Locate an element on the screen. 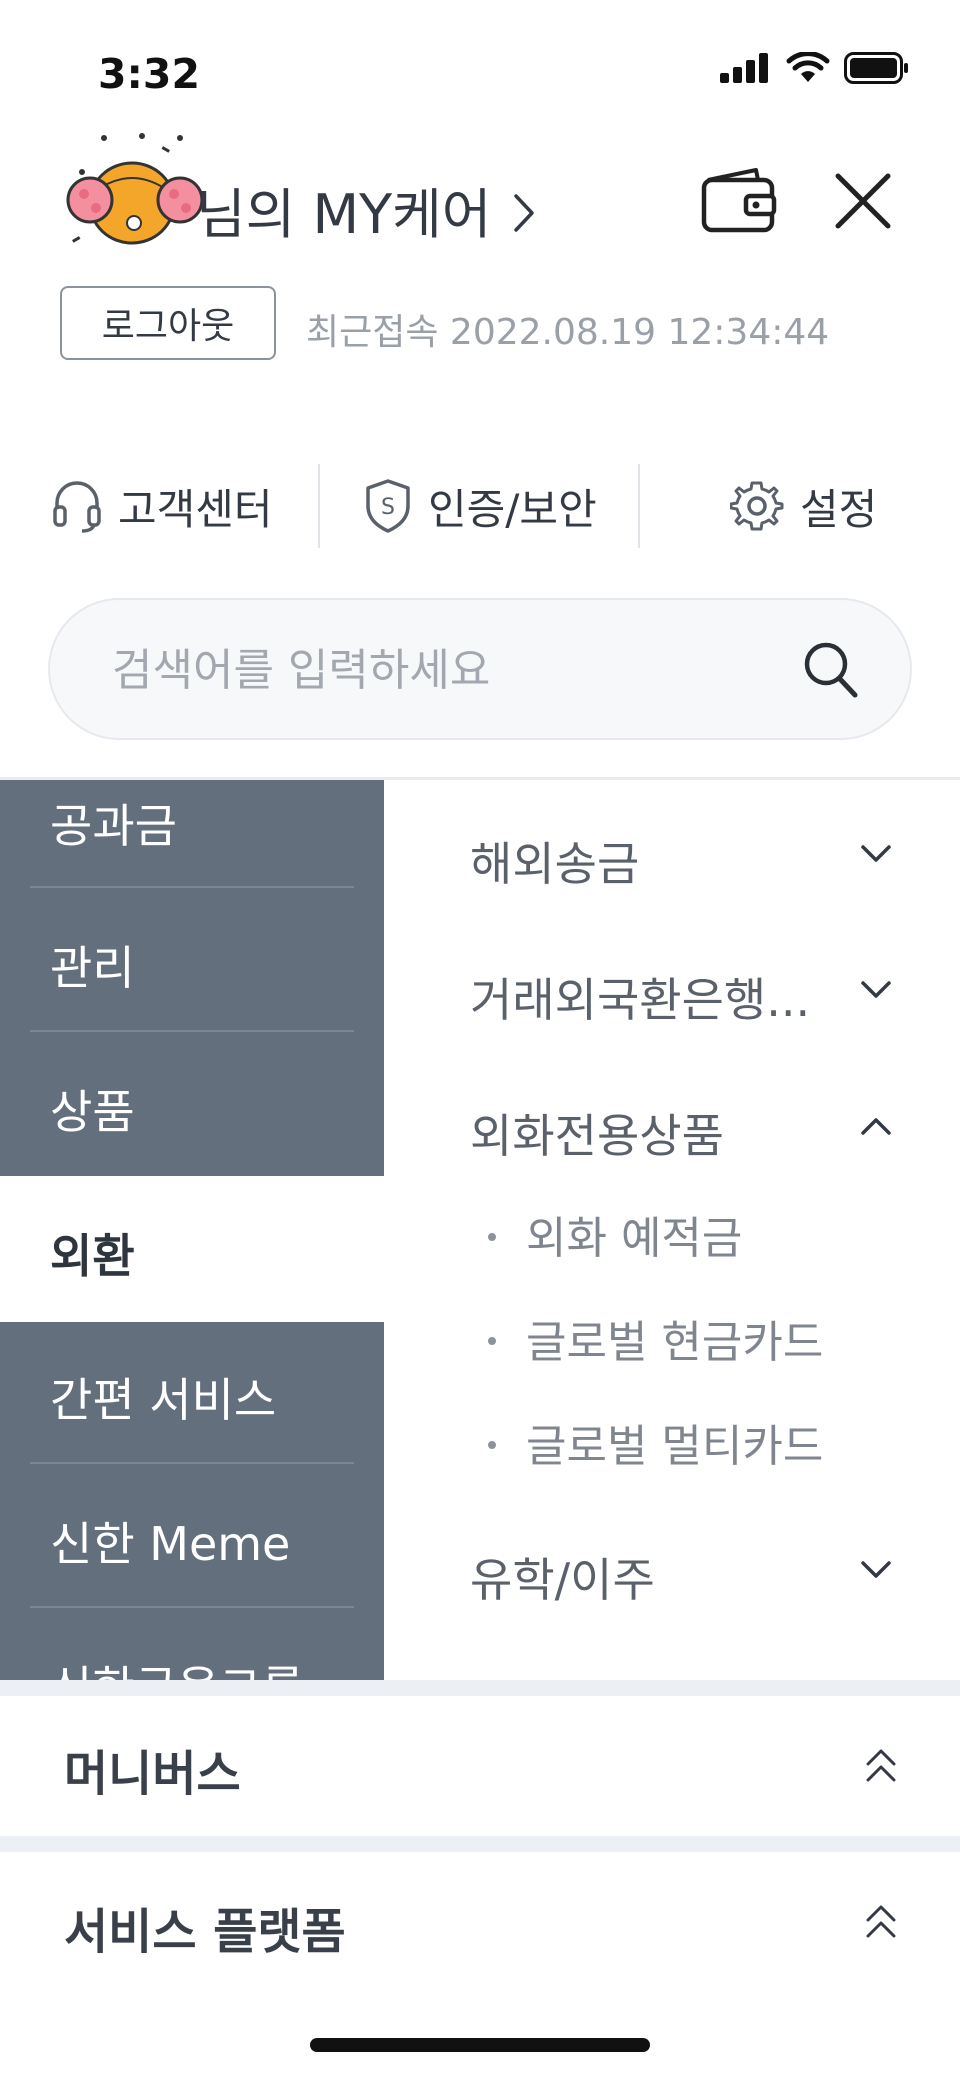 Image resolution: width=960 pixels, height=2079 pixels. quick-link-label: 고객센터 is located at coordinates (195, 509).